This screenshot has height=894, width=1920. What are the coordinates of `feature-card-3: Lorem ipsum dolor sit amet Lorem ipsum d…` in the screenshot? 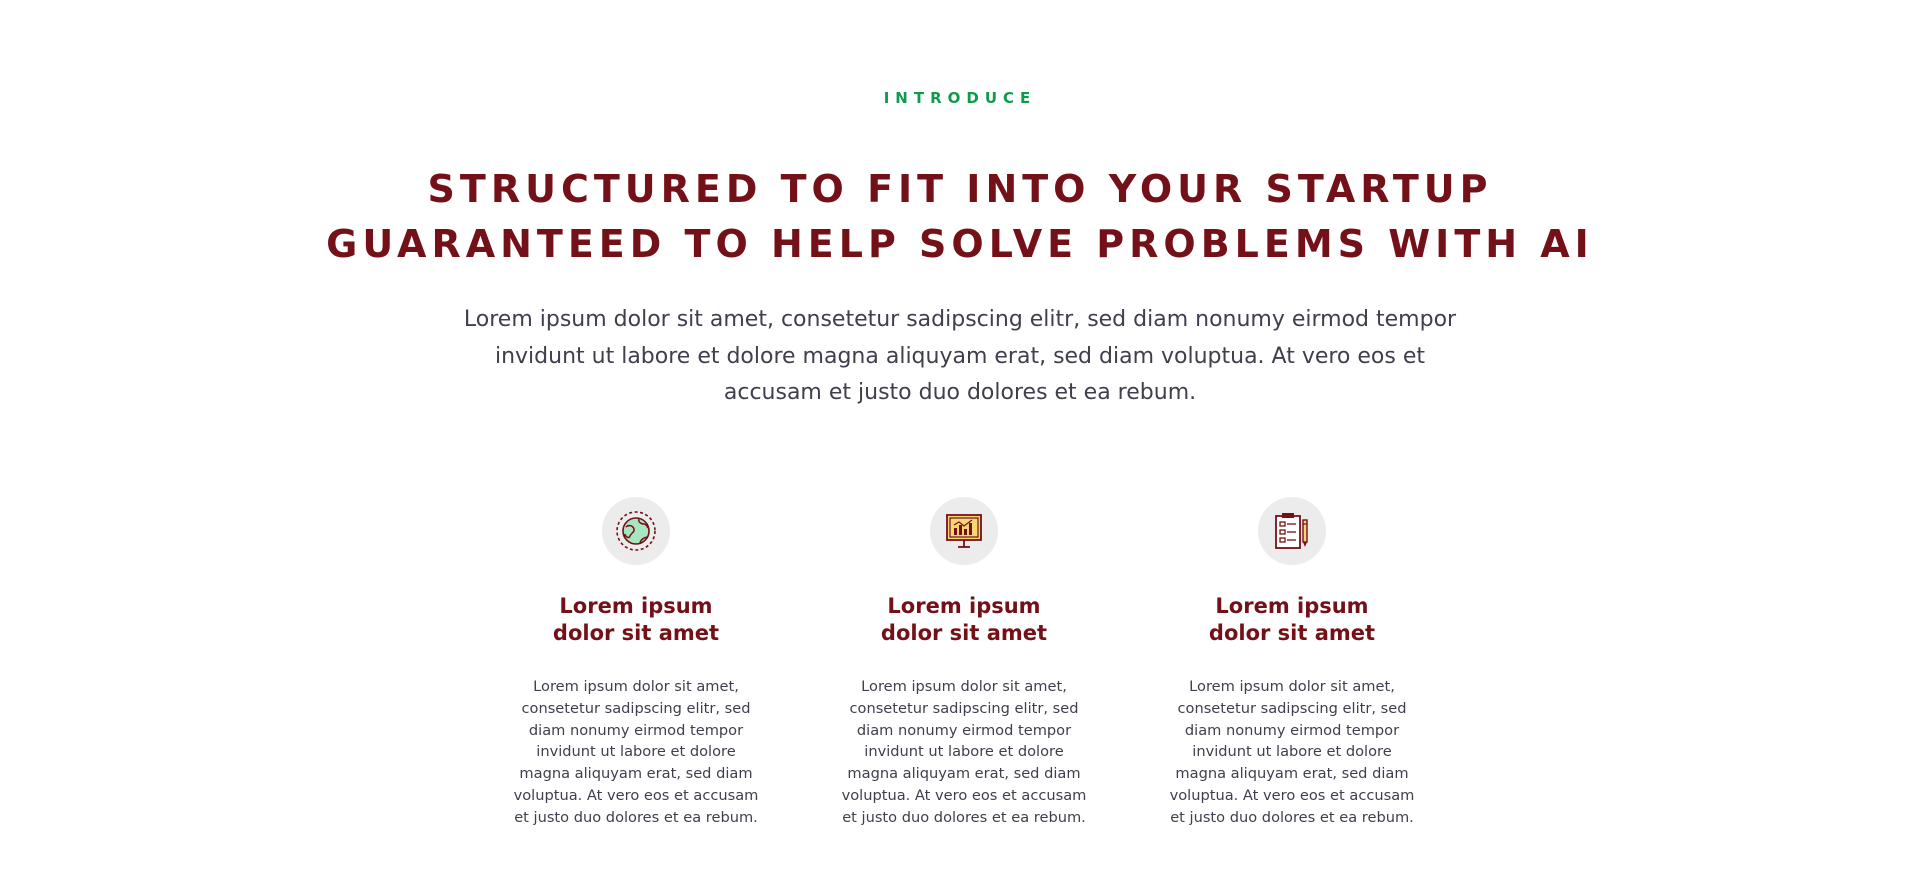 It's located at (1292, 663).